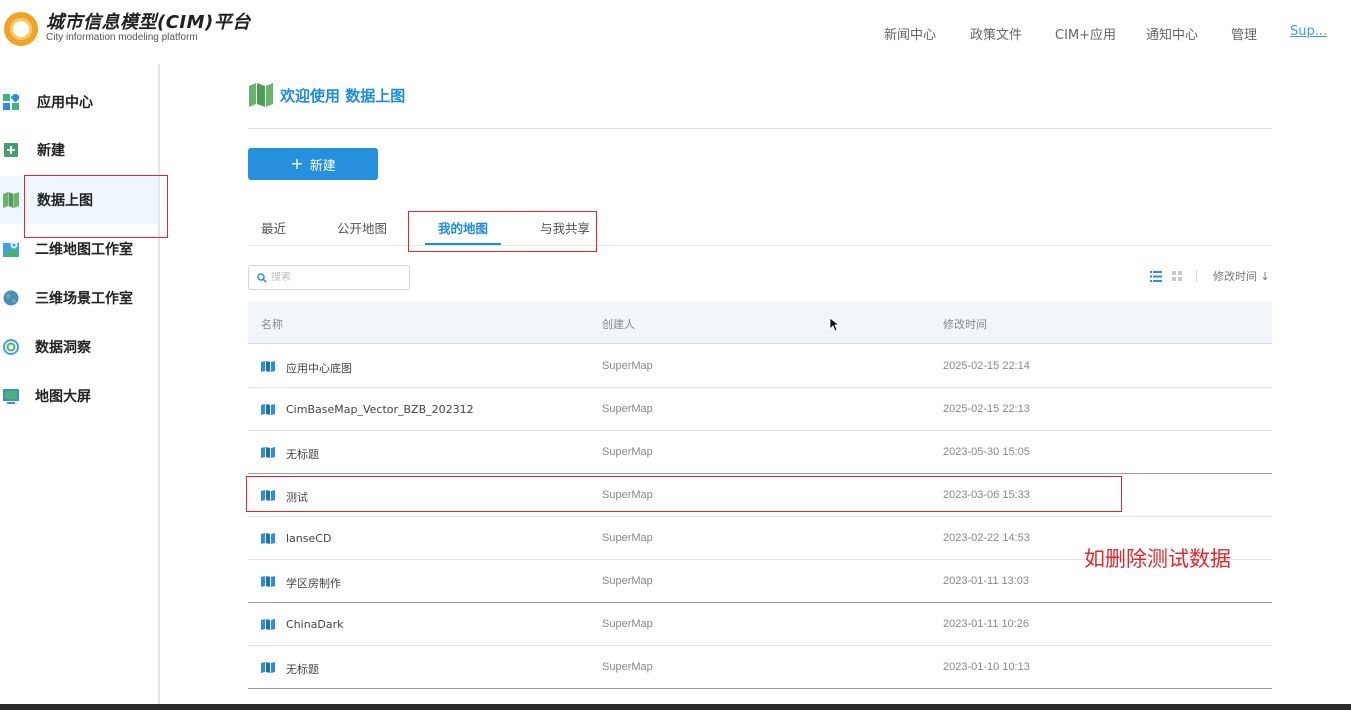  Describe the element at coordinates (84, 299) in the screenshot. I see `sidebar-item-label: 三维场景工作室` at that location.